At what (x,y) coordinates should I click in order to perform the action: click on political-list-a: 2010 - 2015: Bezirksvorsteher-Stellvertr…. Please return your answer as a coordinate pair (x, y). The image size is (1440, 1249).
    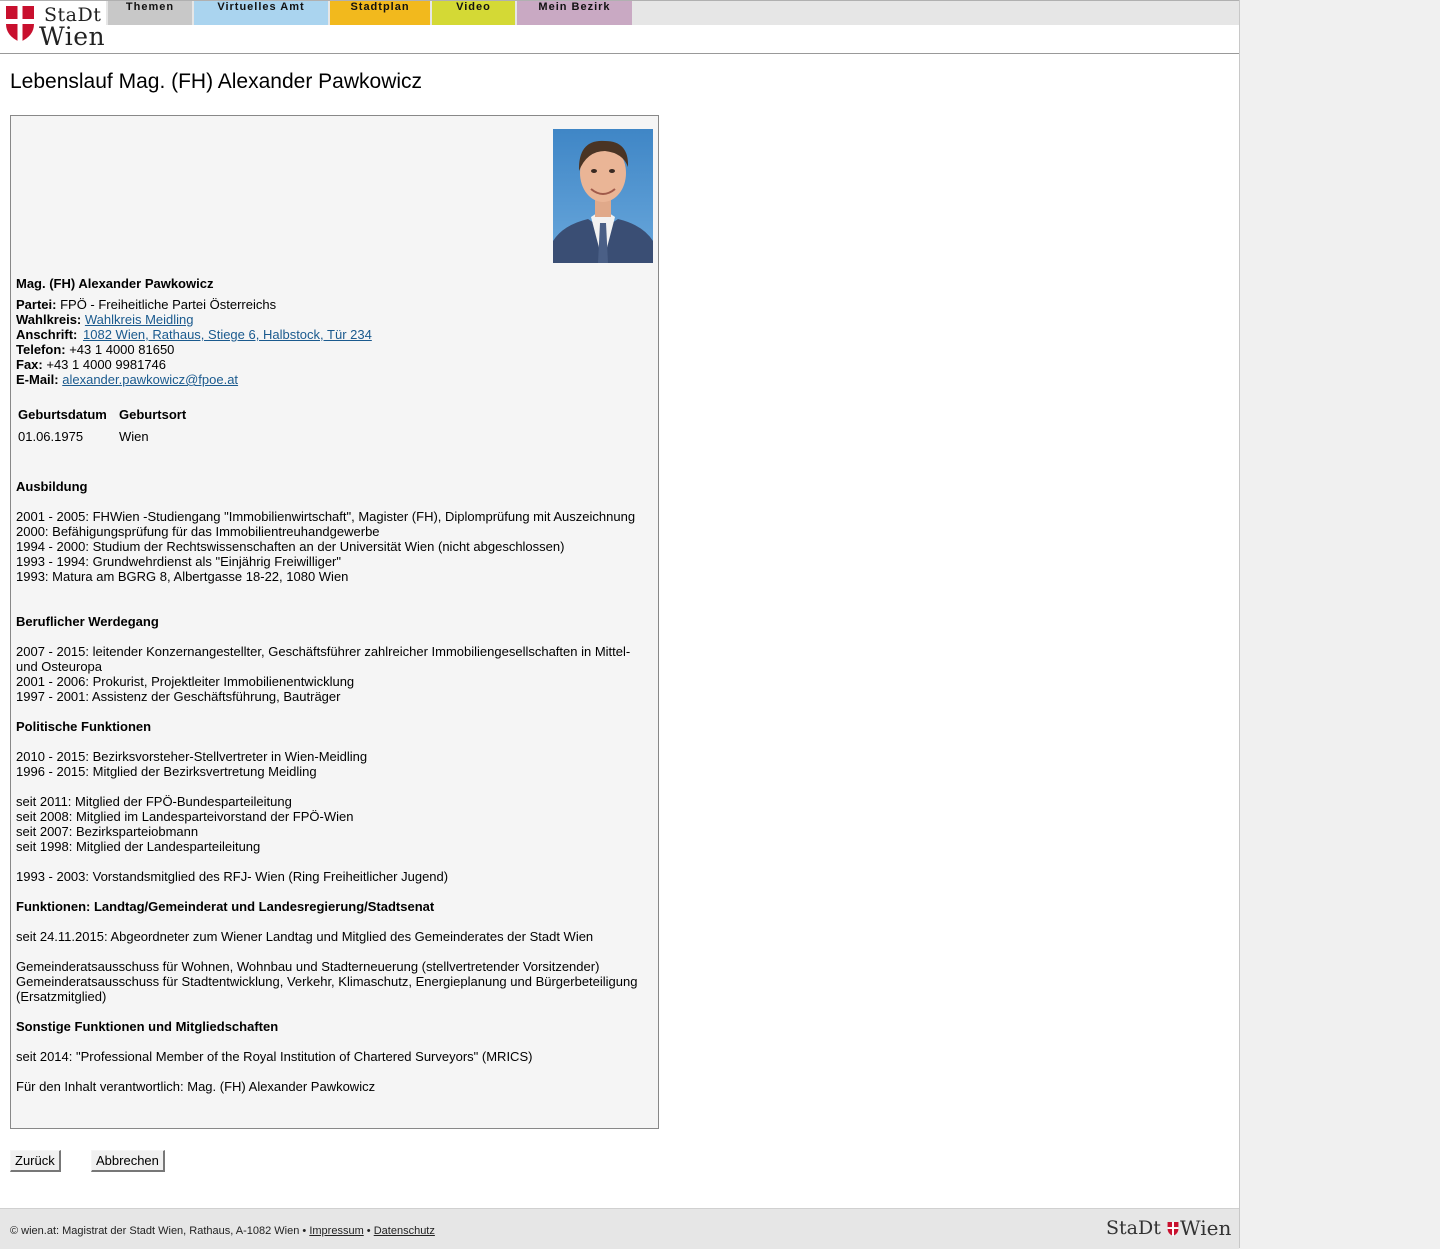
    Looking at the image, I should click on (332, 764).